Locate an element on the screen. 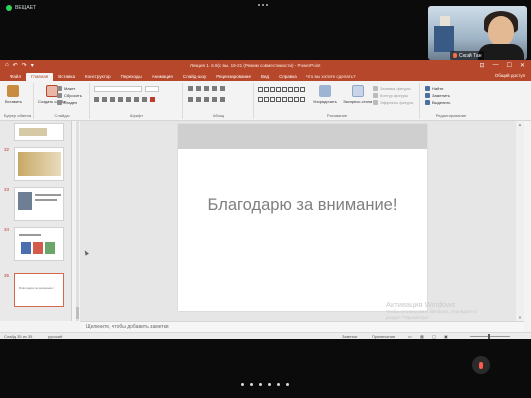 This screenshot has width=531, height=398. view-slideshow-icon: ▣ is located at coordinates (446, 336).